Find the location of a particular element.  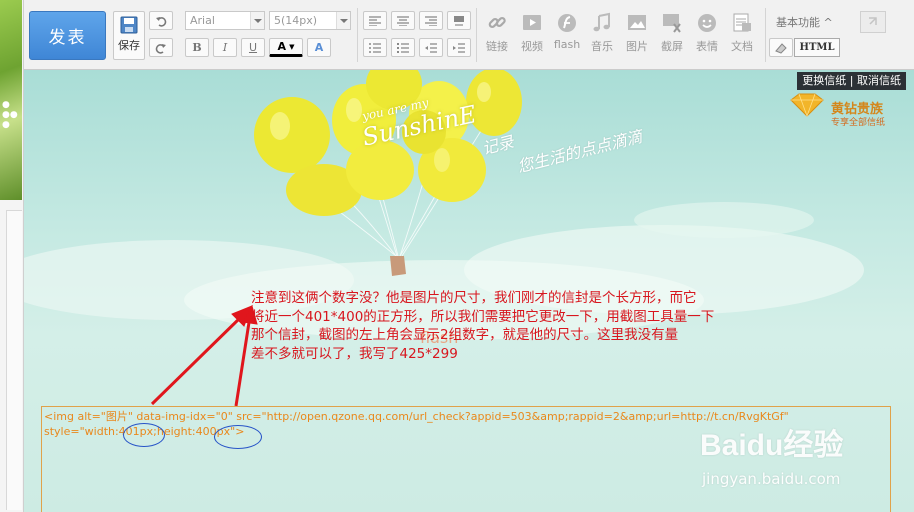

source-line-2: style="width:401px;height:400px"> is located at coordinates (144, 431).